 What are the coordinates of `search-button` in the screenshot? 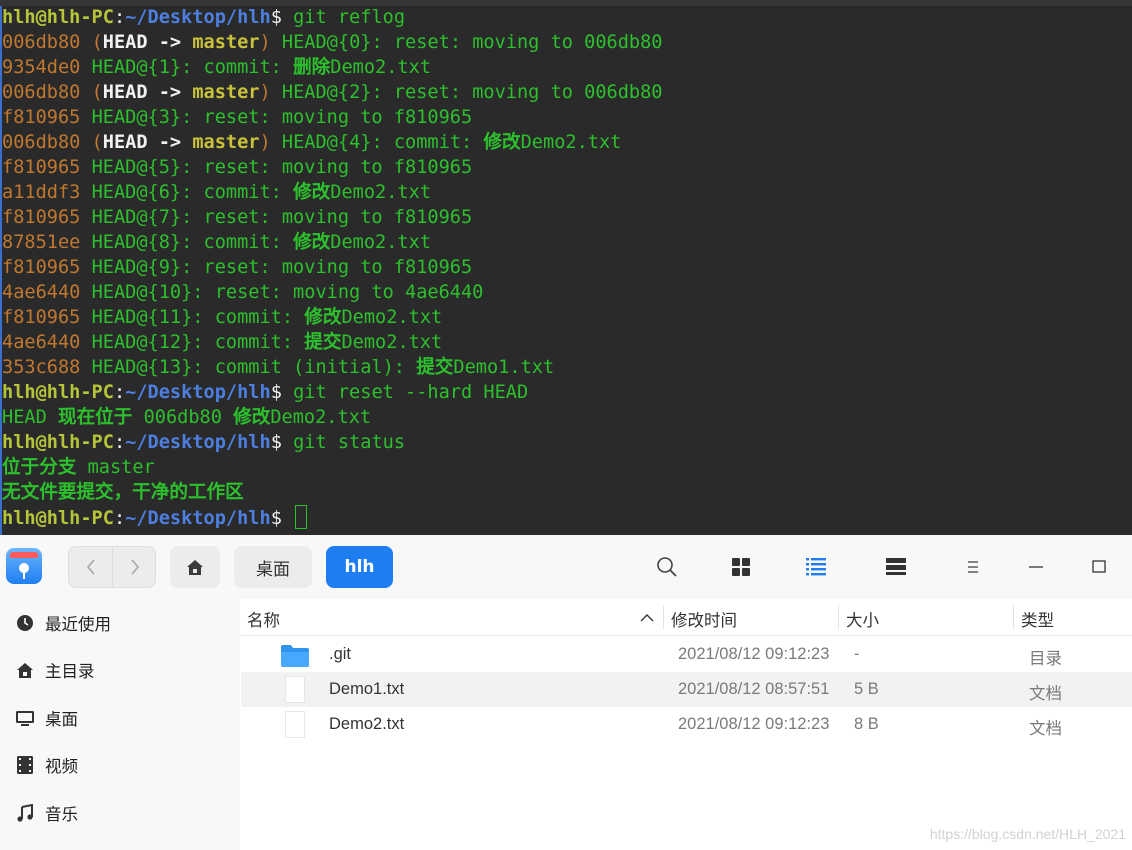 It's located at (667, 567).